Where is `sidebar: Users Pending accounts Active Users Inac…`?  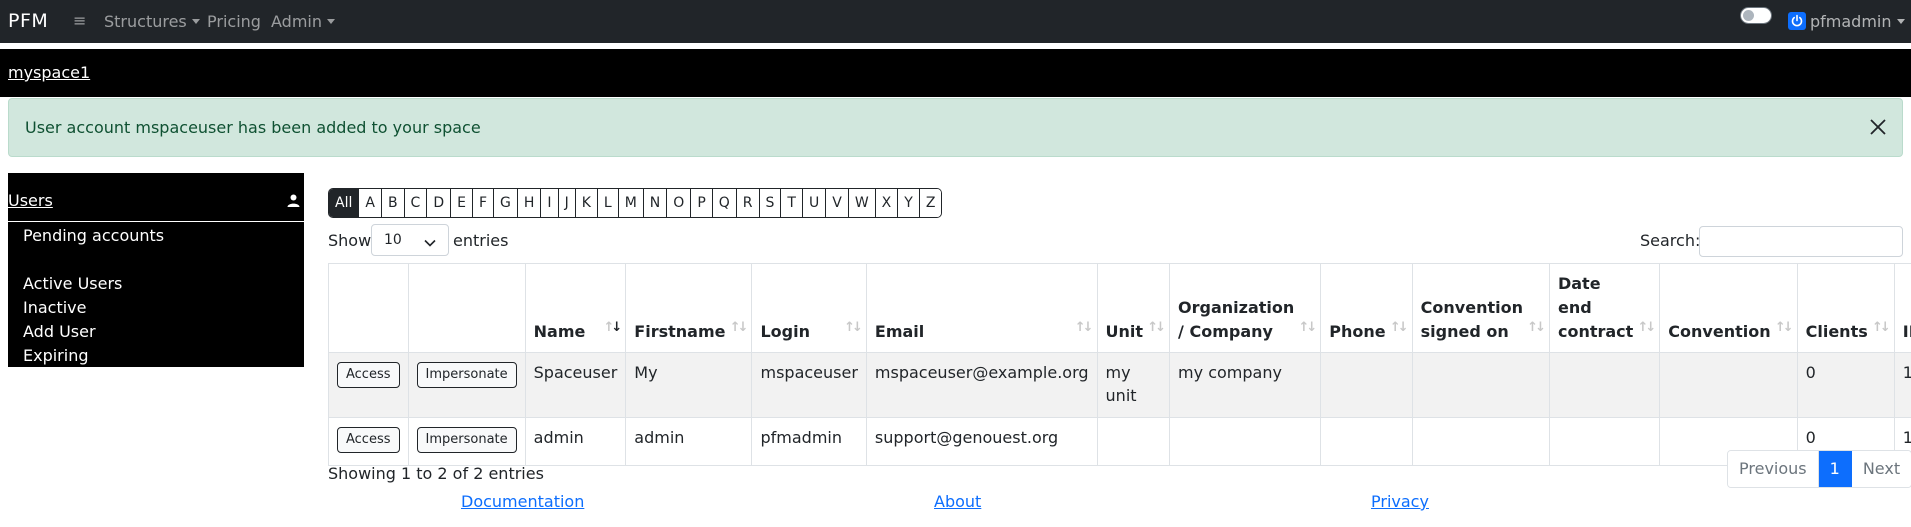
sidebar: Users Pending accounts Active Users Inac… is located at coordinates (156, 270).